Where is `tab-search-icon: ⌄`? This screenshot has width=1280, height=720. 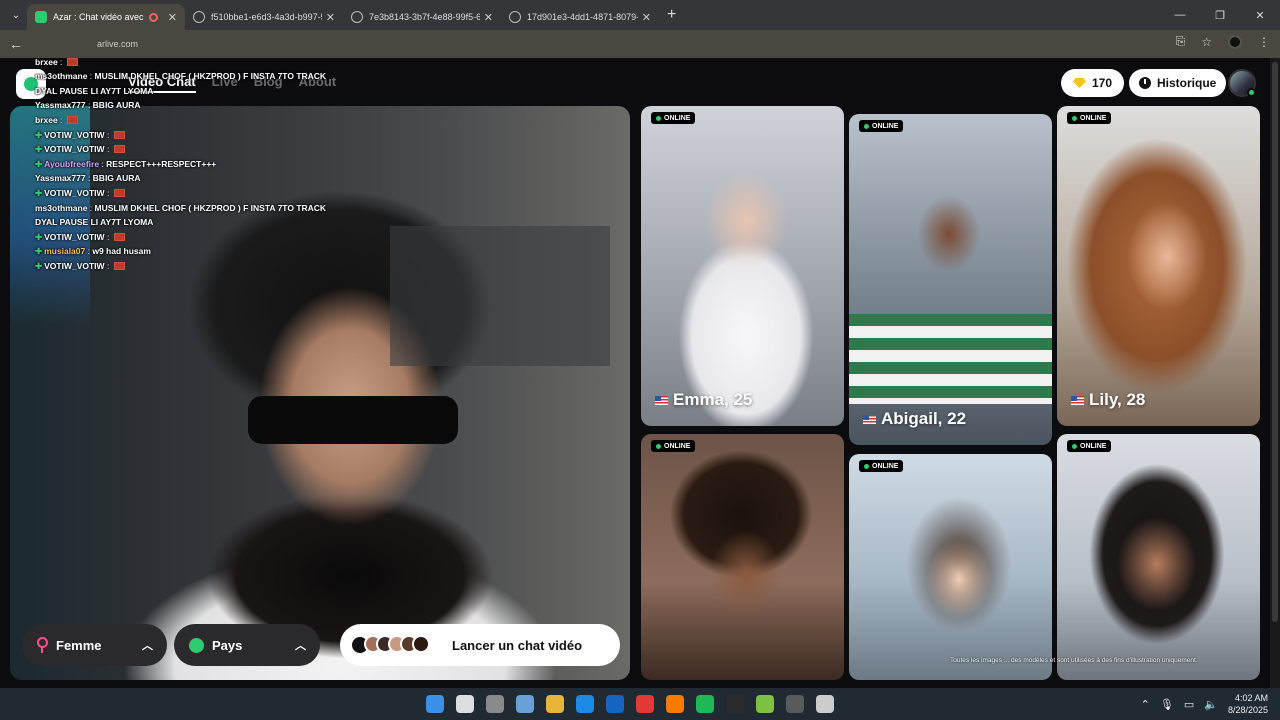 tab-search-icon: ⌄ is located at coordinates (16, 15).